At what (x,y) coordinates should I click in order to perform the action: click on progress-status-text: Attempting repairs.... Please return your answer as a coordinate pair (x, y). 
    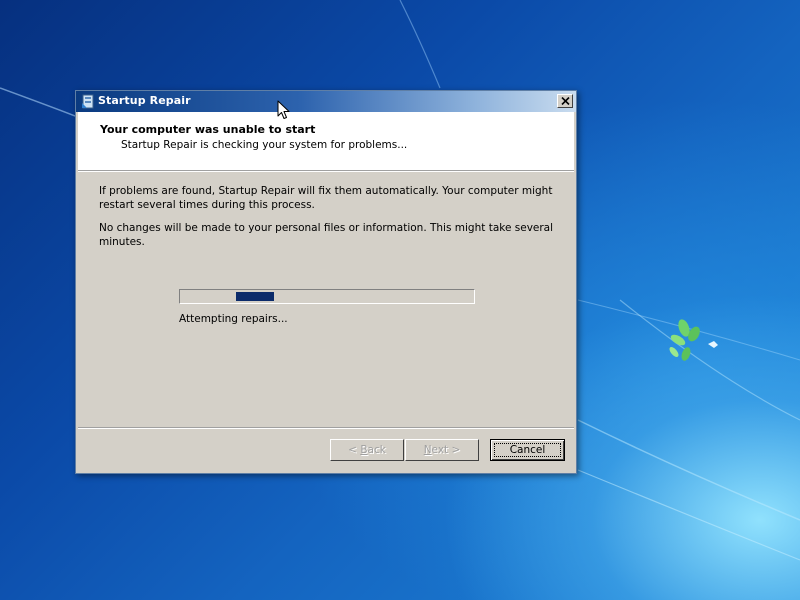
    Looking at the image, I should click on (233, 319).